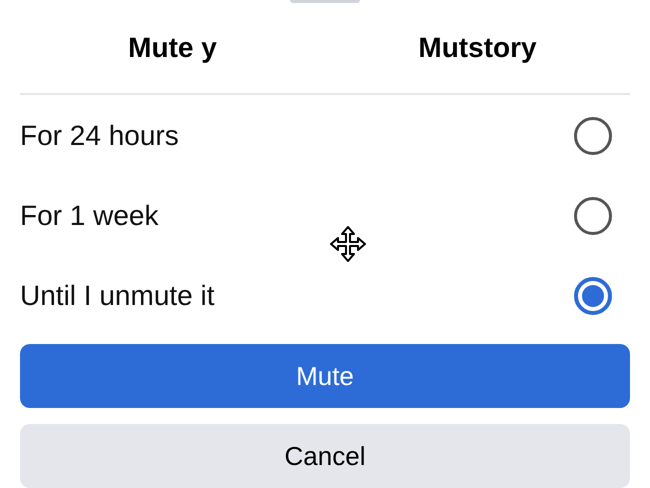 This screenshot has height=488, width=650. Describe the element at coordinates (325, 376) in the screenshot. I see `mute-button: Mute` at that location.